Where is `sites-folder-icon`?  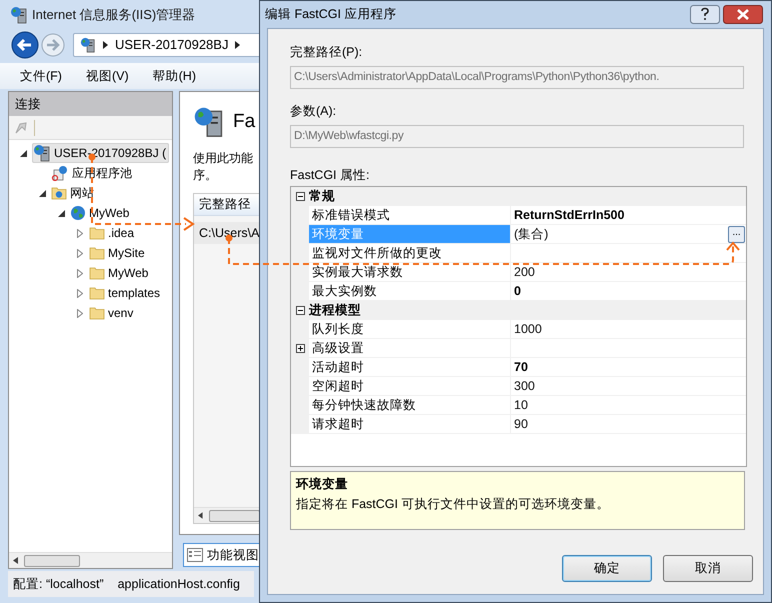
sites-folder-icon is located at coordinates (59, 193).